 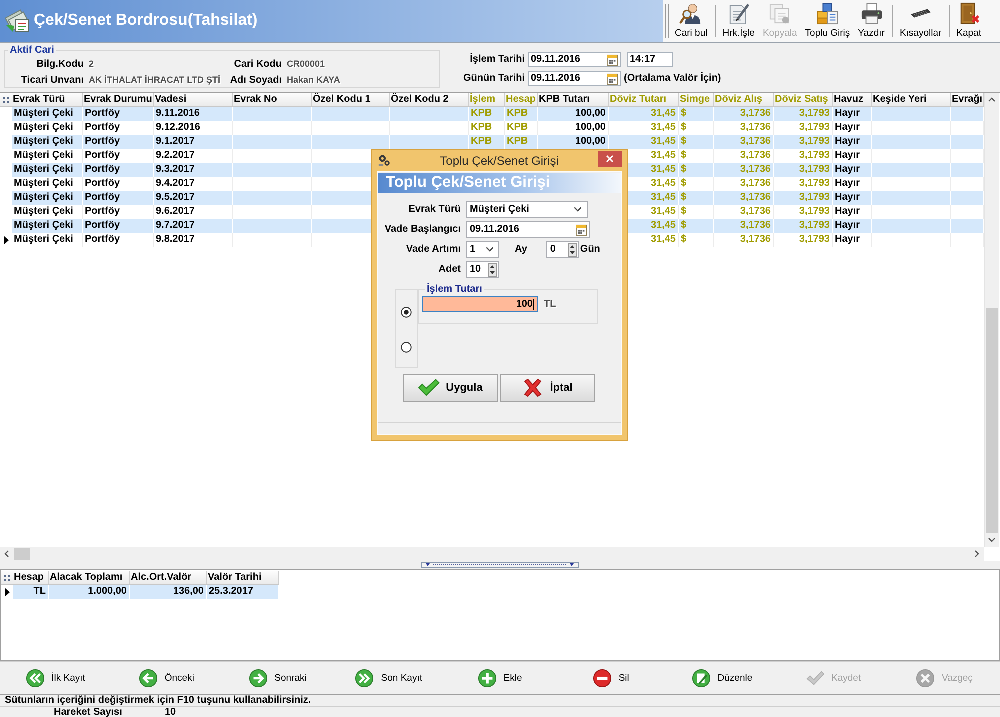 What do you see at coordinates (306, 64) in the screenshot?
I see `field-value: CR00001` at bounding box center [306, 64].